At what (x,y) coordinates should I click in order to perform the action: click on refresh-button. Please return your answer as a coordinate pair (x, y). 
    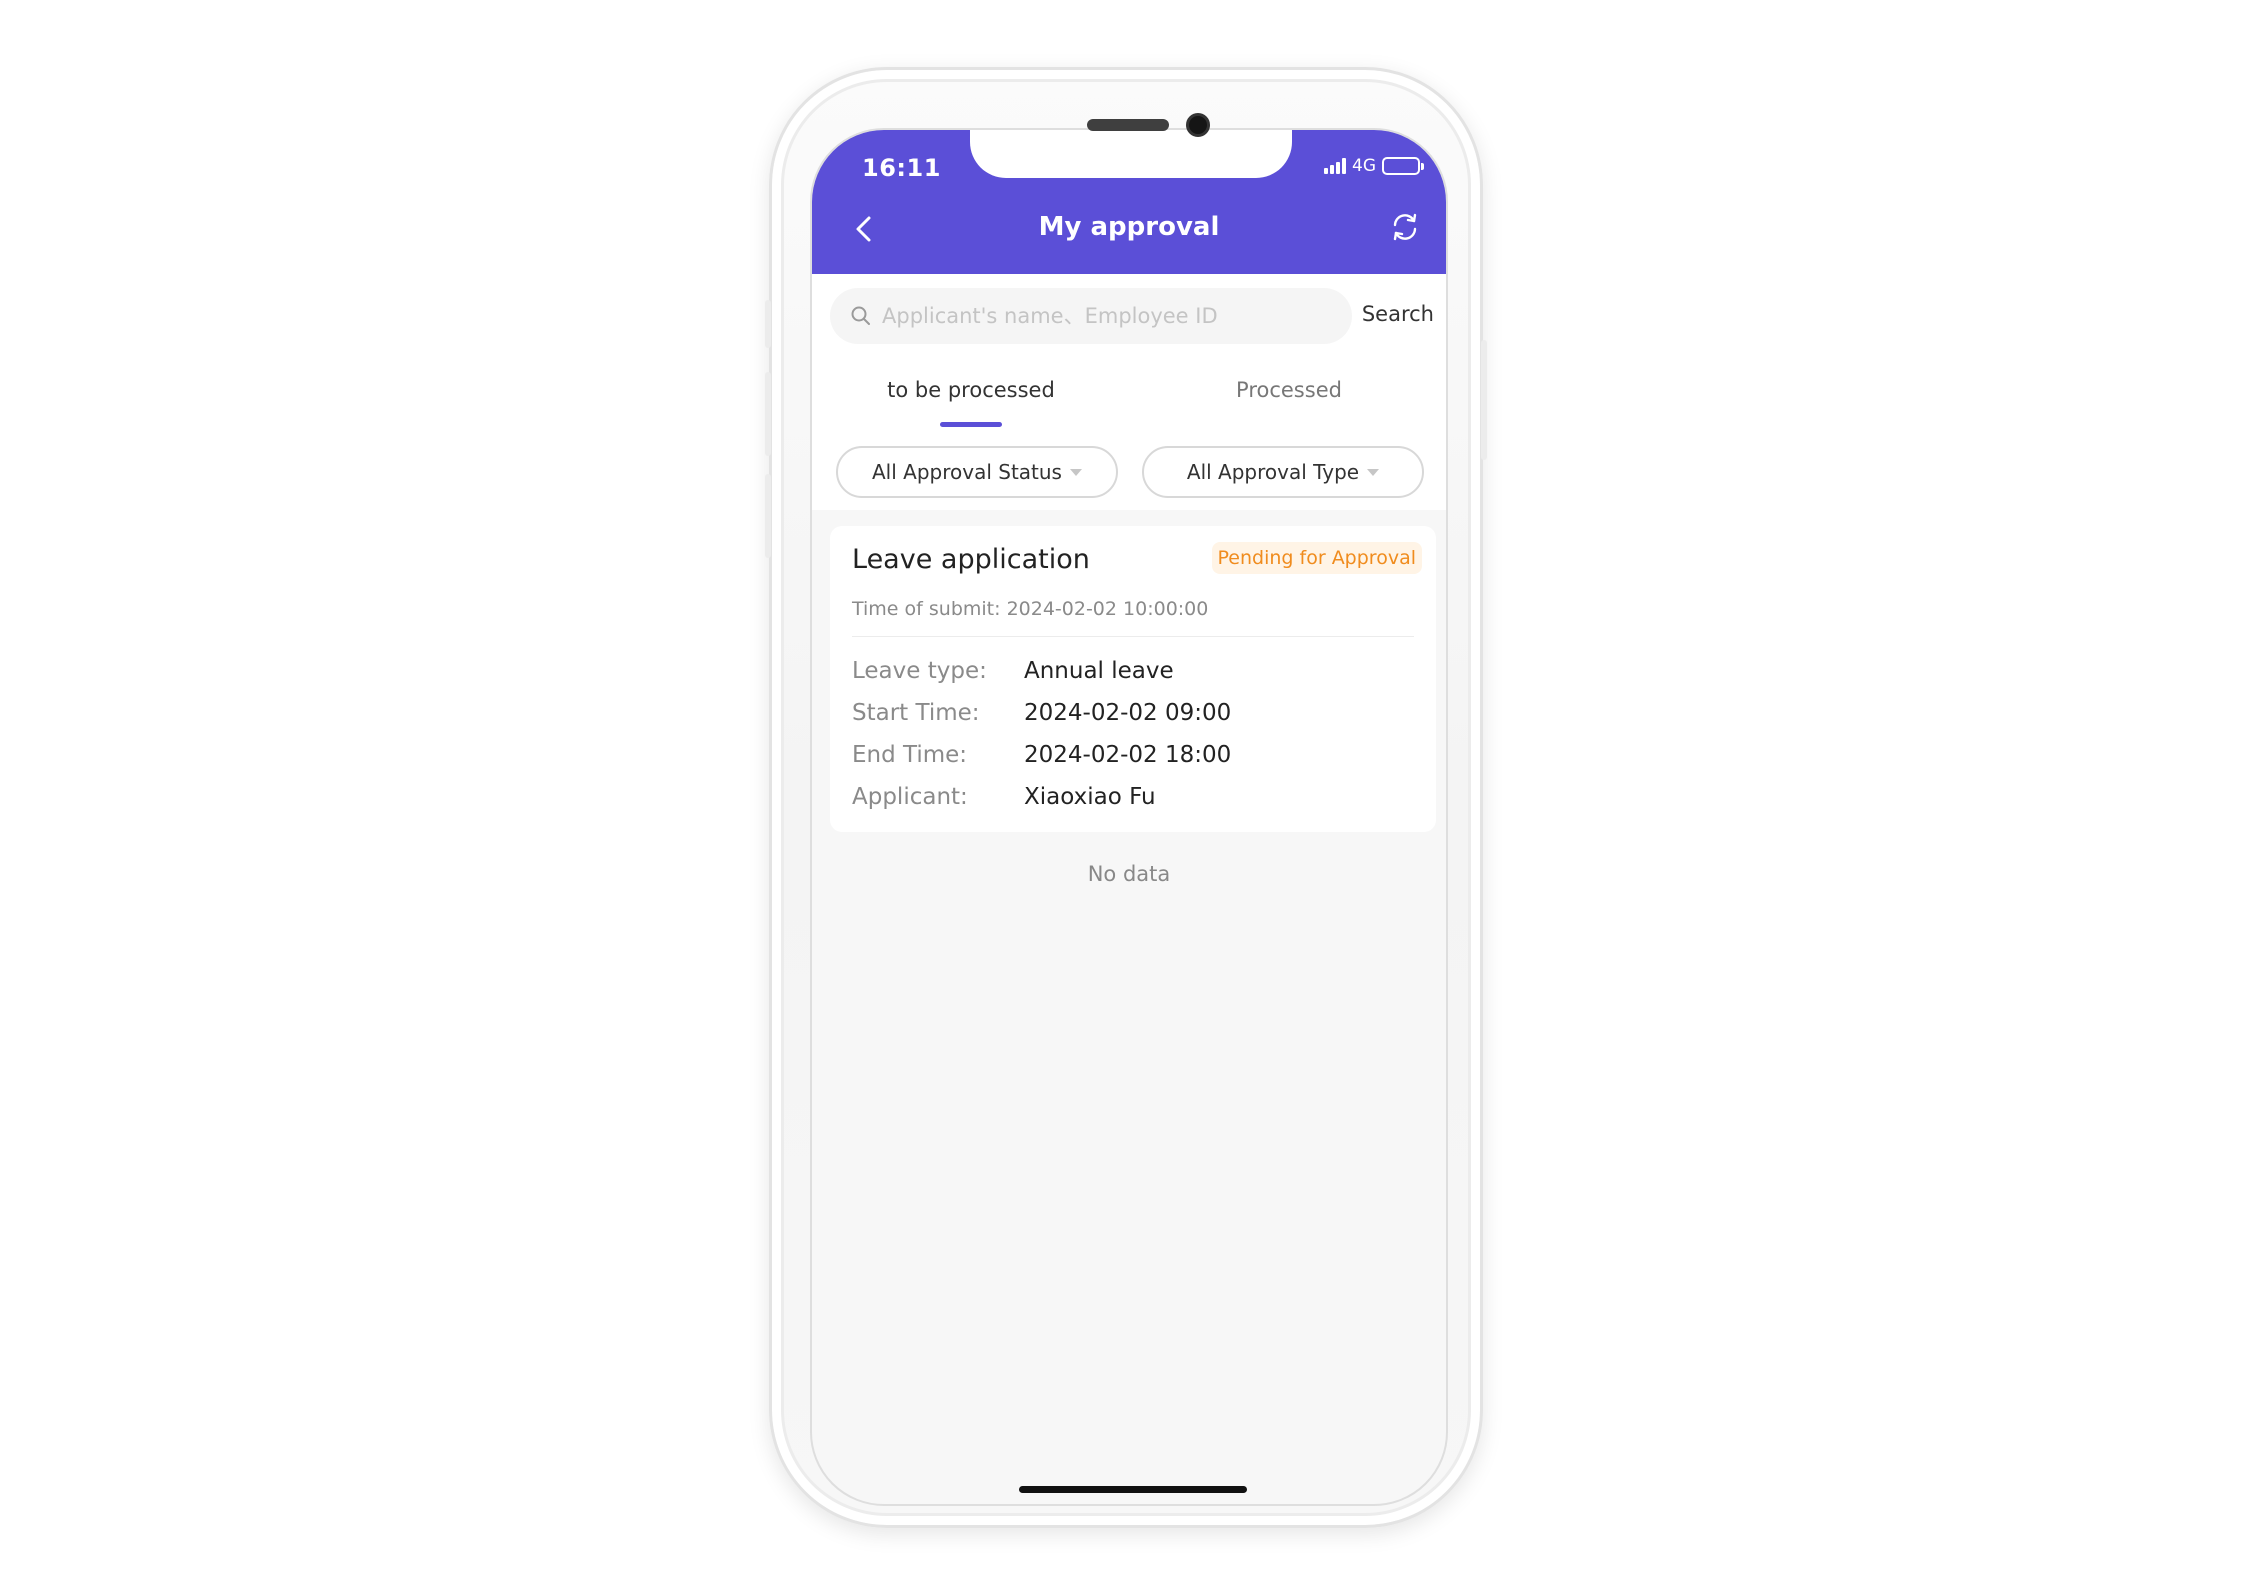
    Looking at the image, I should click on (1405, 227).